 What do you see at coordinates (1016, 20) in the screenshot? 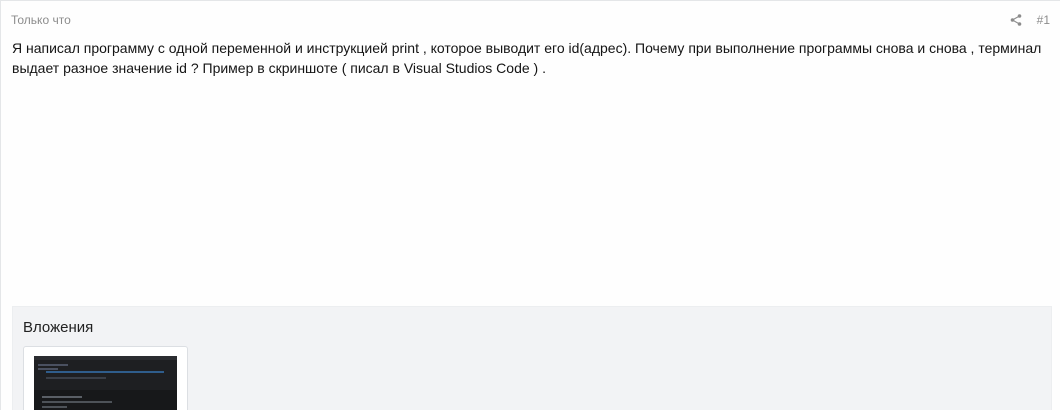
I see `share-icon` at bounding box center [1016, 20].